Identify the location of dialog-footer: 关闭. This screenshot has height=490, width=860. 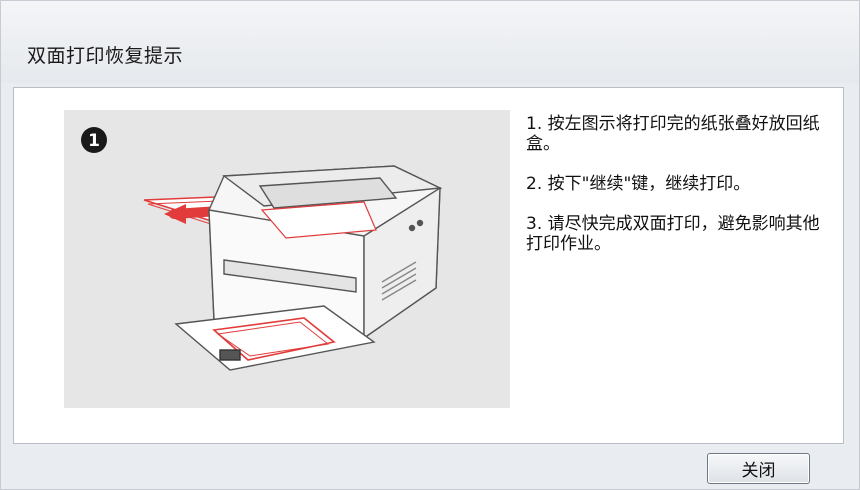
(430, 467).